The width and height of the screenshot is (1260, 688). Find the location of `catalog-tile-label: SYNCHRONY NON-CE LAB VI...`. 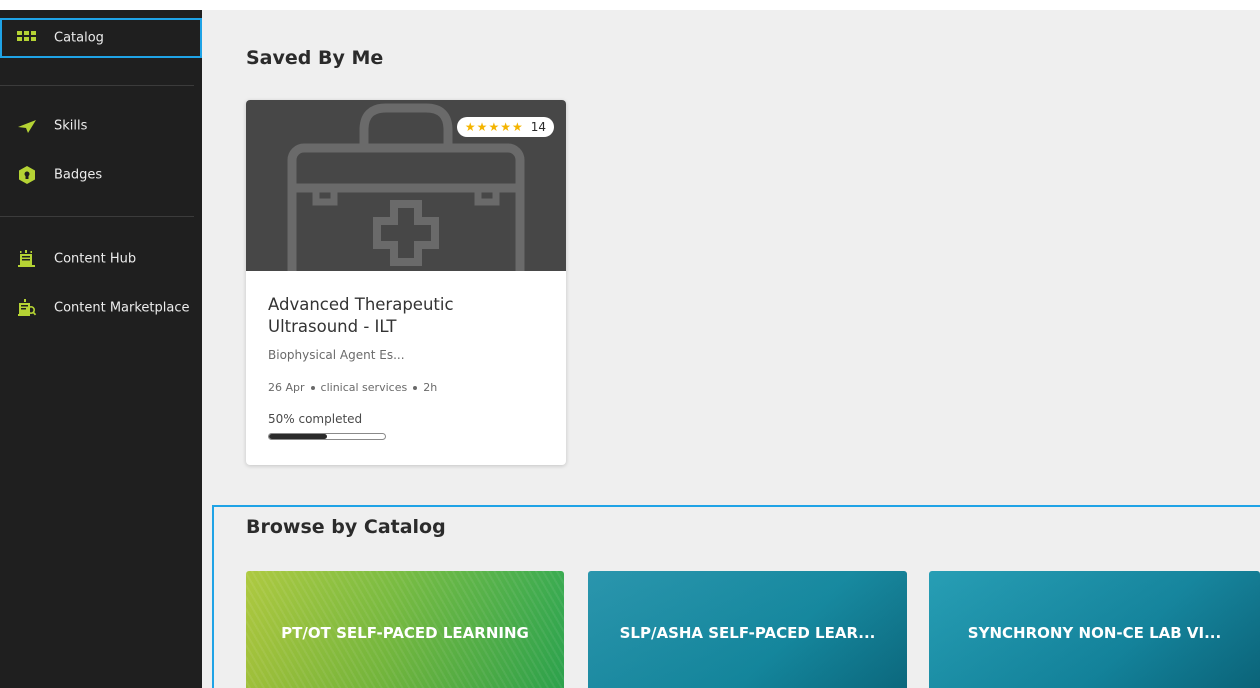

catalog-tile-label: SYNCHRONY NON-CE LAB VI... is located at coordinates (1094, 633).